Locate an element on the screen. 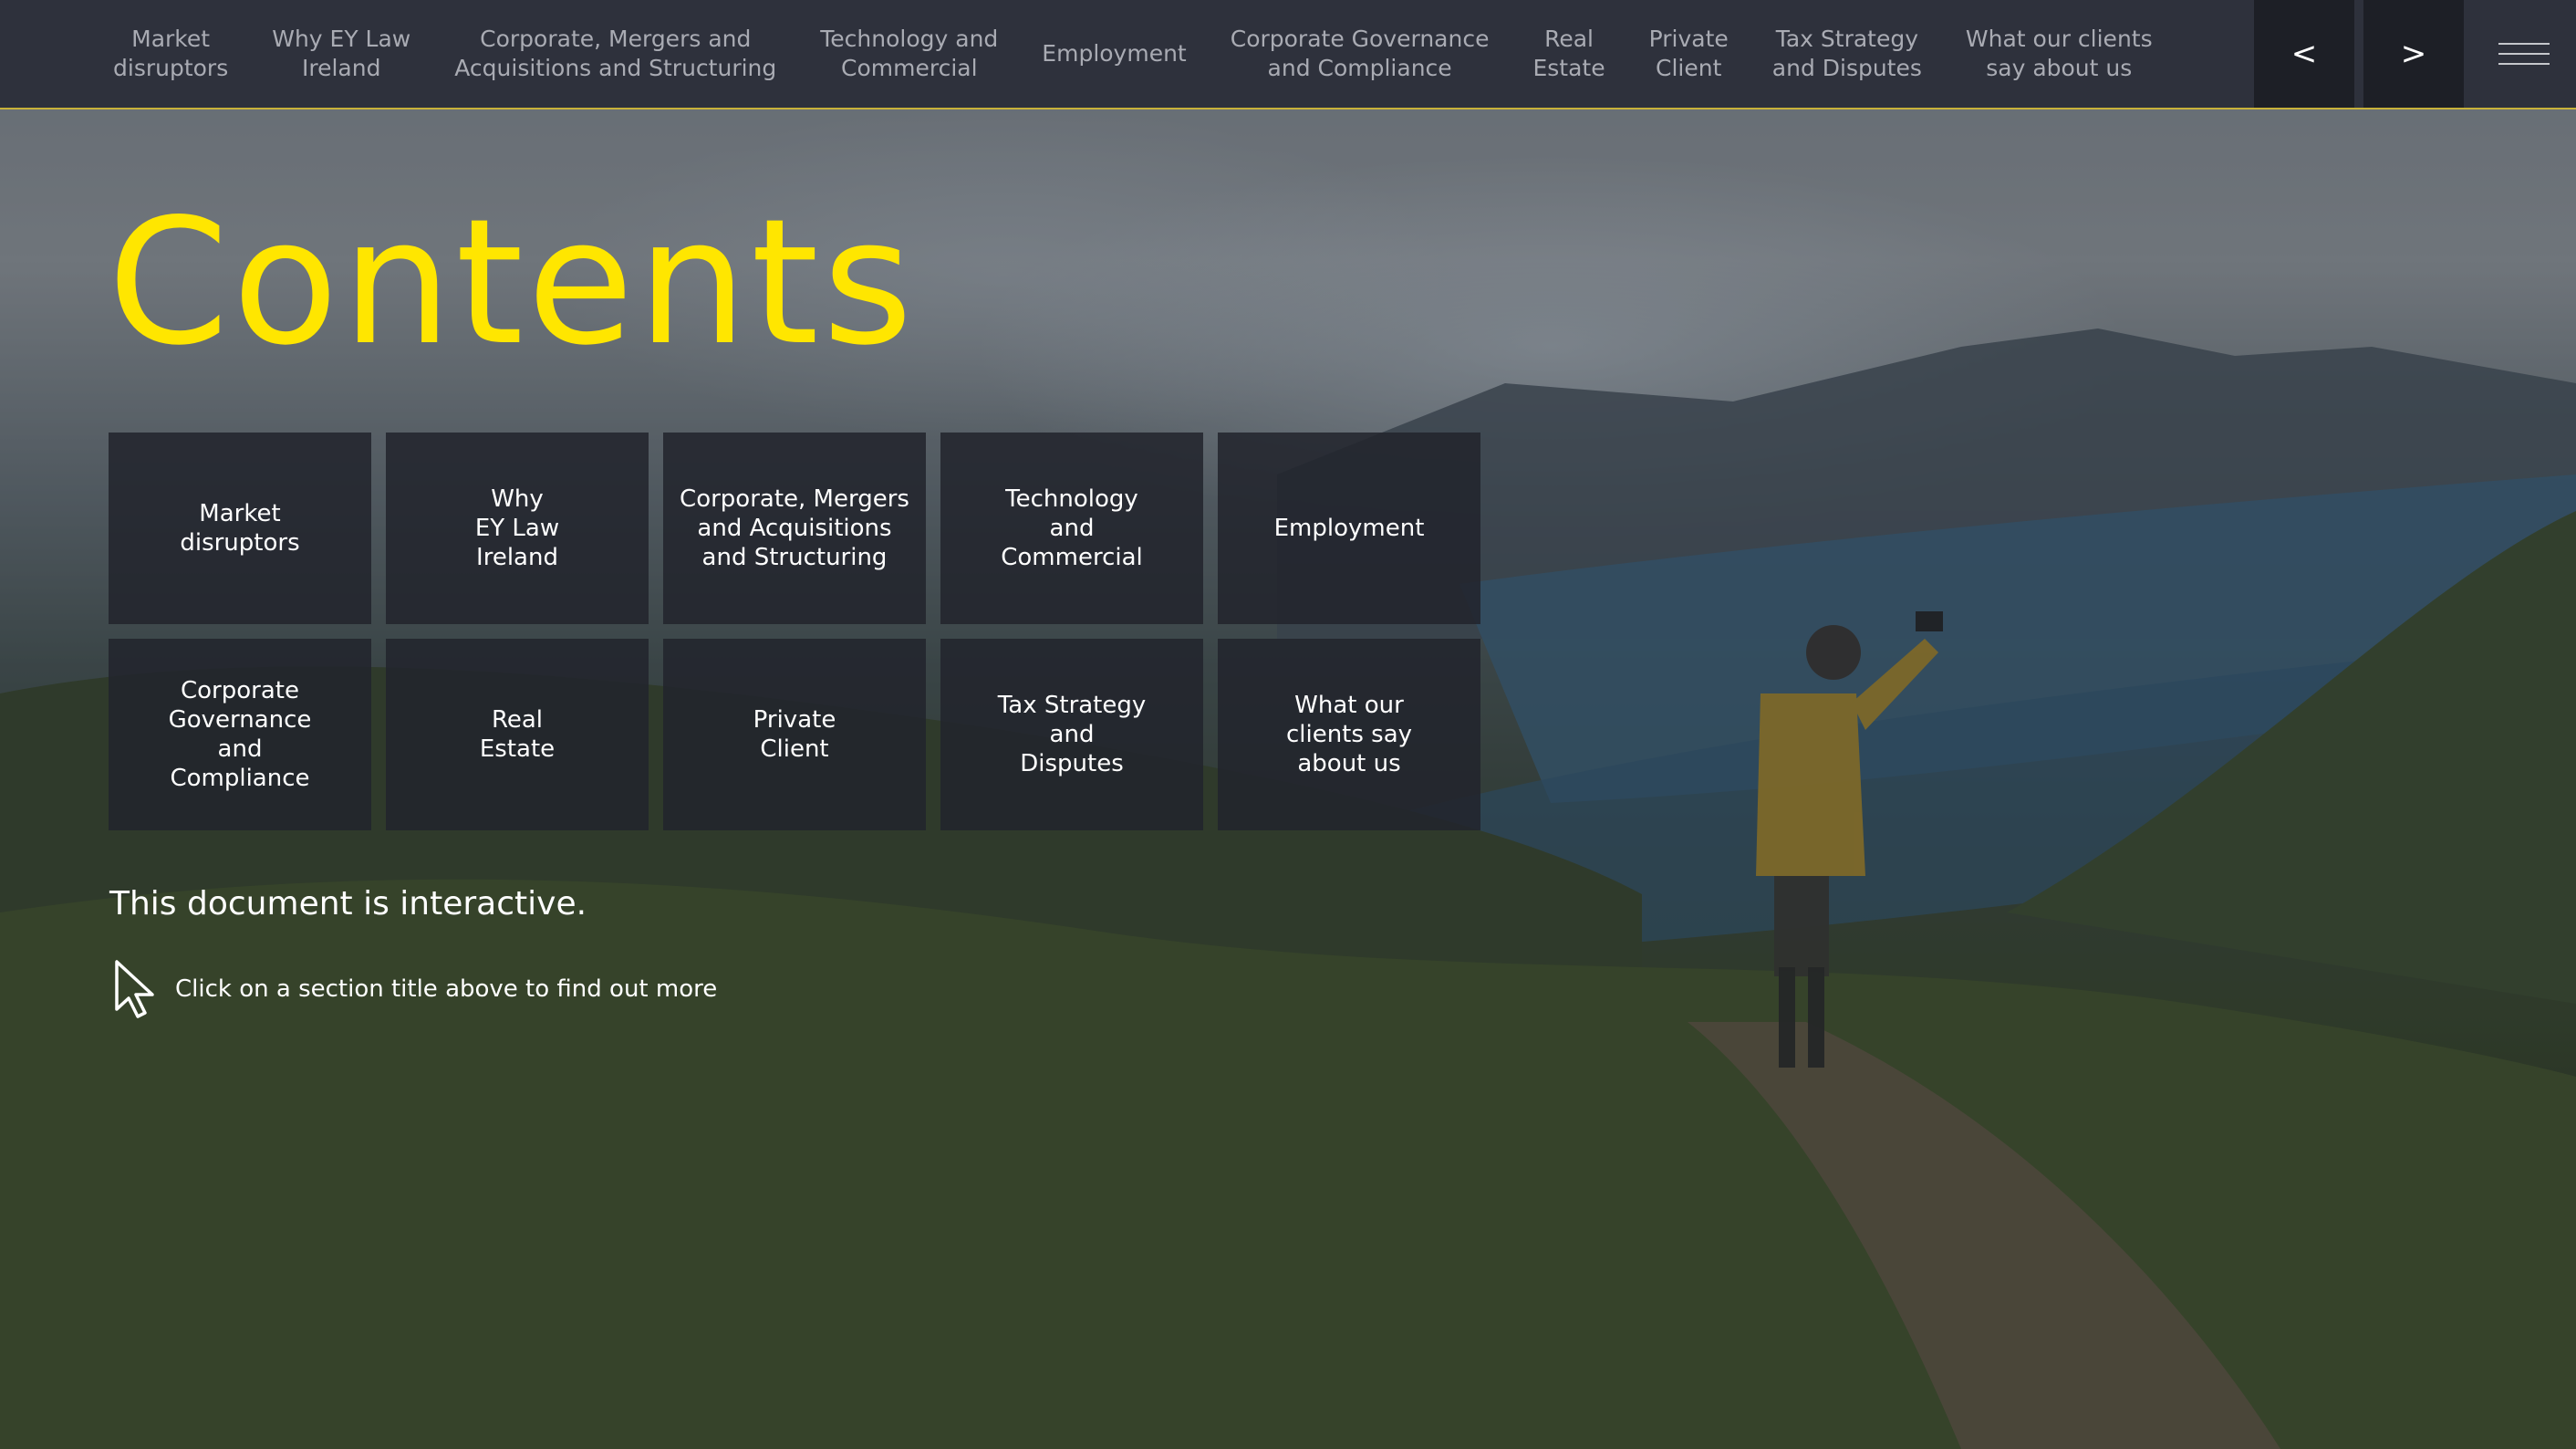 The height and width of the screenshot is (1449, 2576). next-page-button: > is located at coordinates (2413, 54).